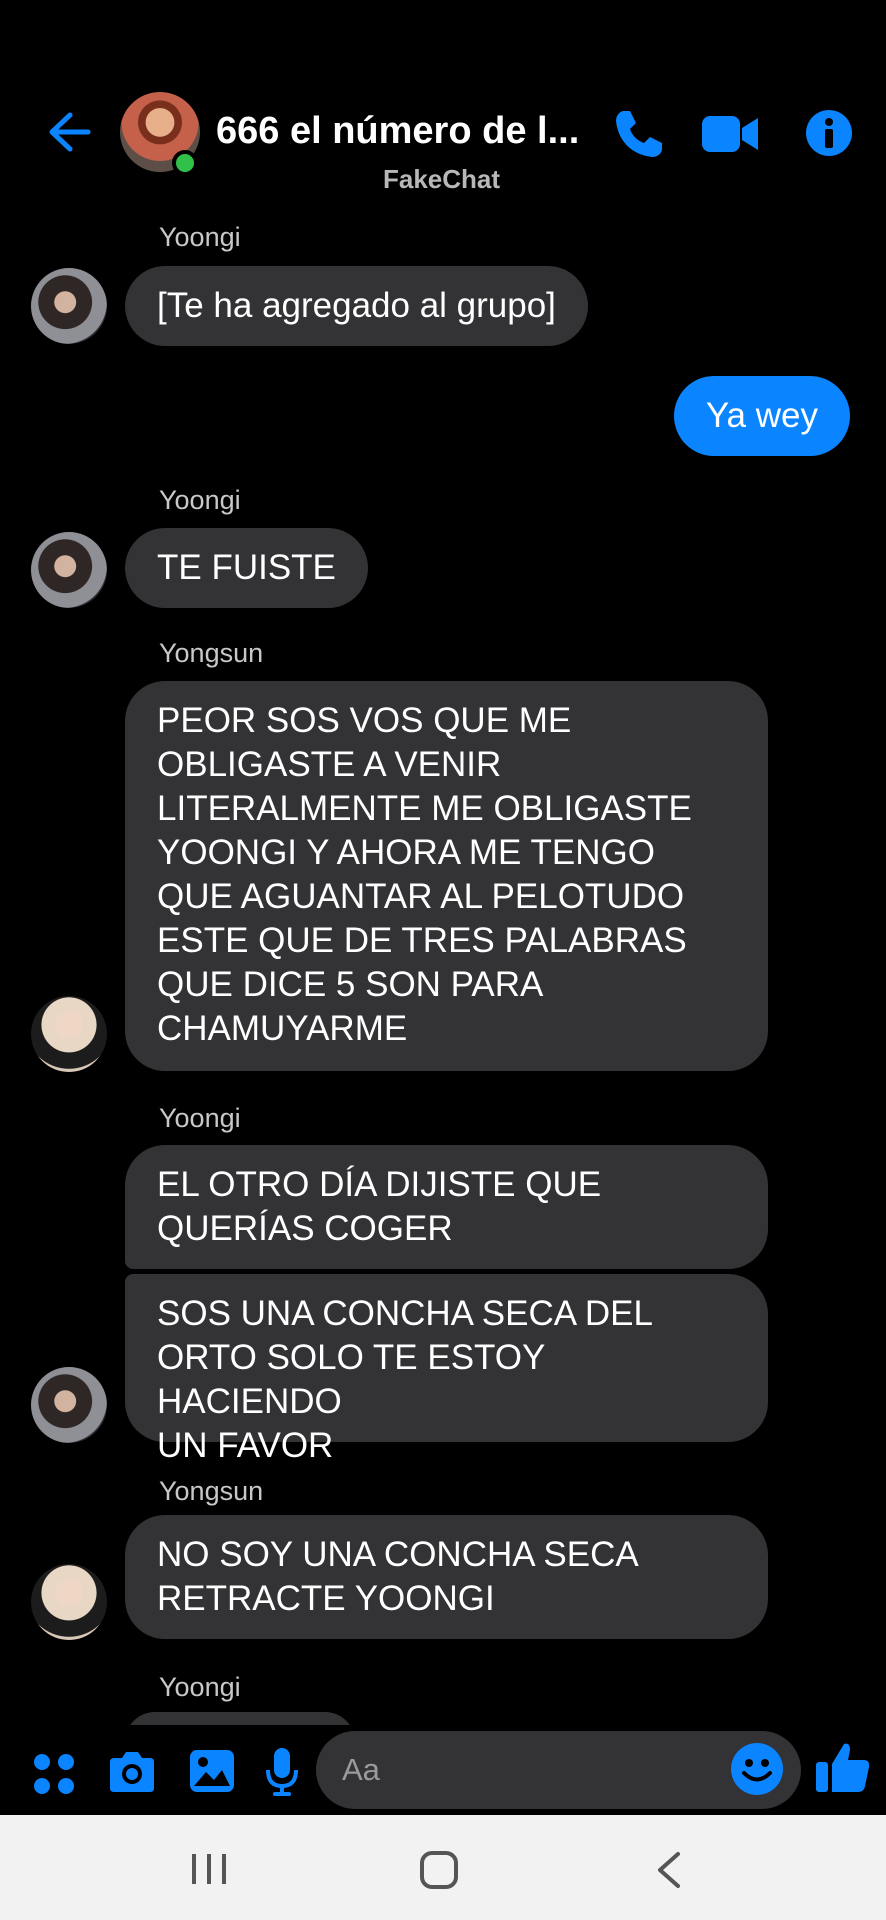 The height and width of the screenshot is (1920, 886). I want to click on message-text: EL OTRO DÍA DIJISTE QUE QUERÍAS COGER, so click(379, 1207).